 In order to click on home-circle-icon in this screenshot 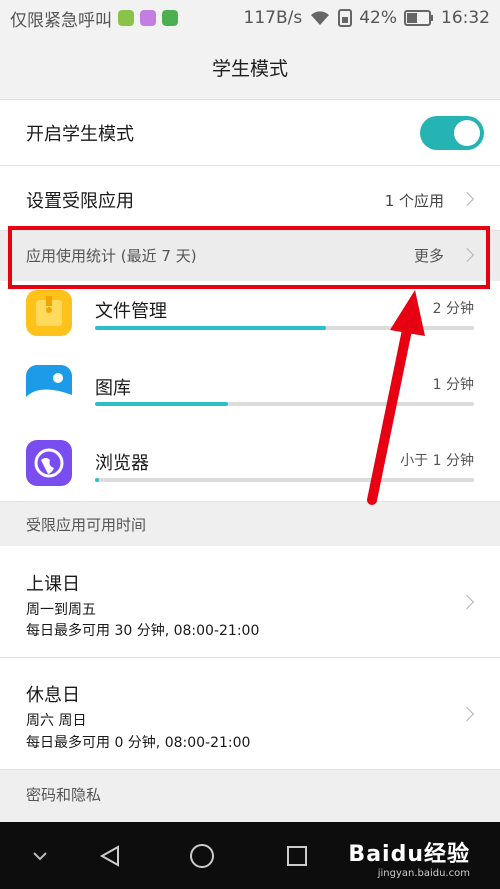, I will do `click(202, 855)`.